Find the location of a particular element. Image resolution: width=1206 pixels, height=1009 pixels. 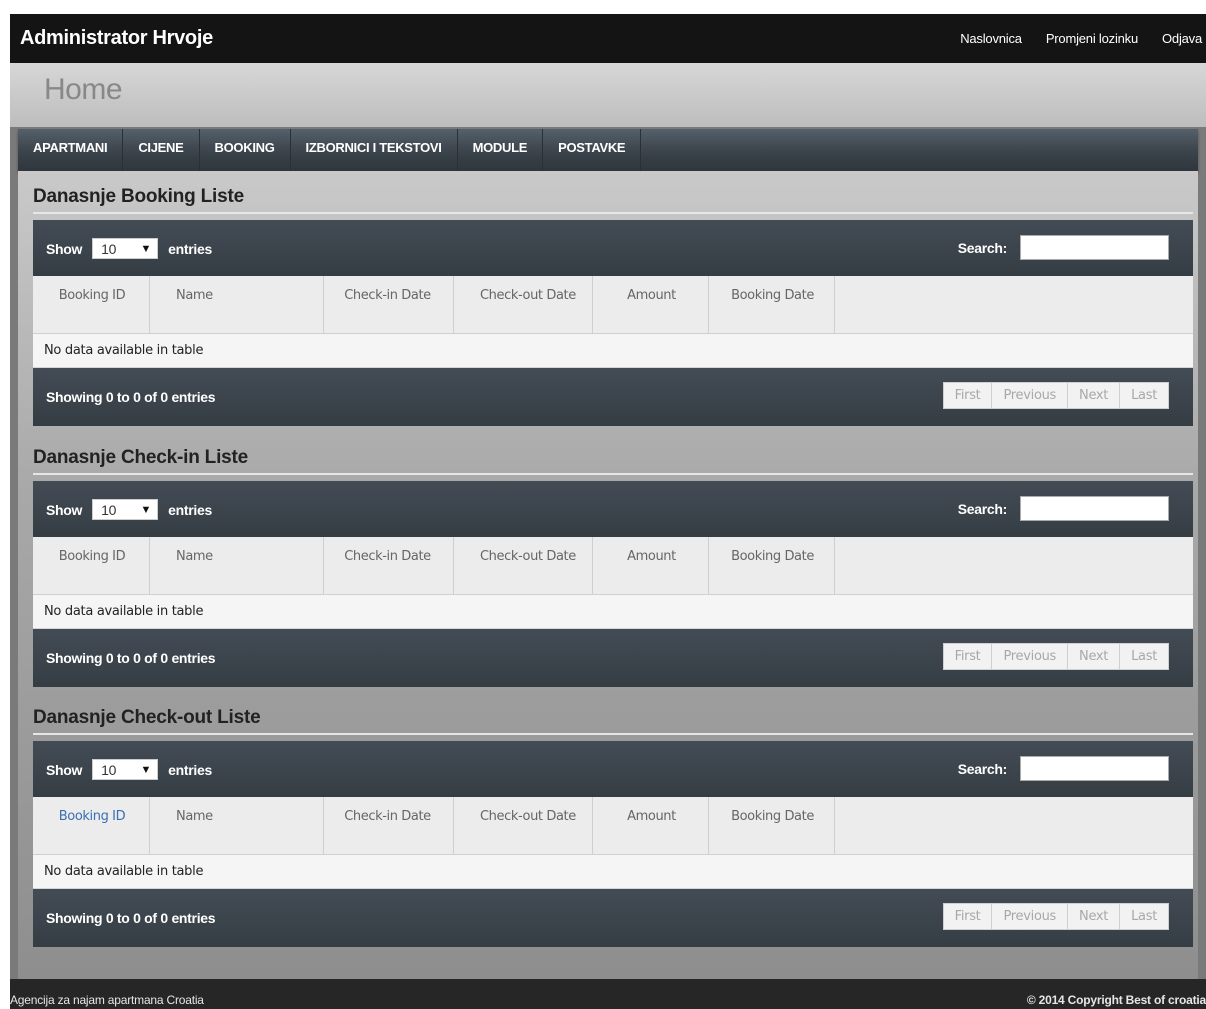

page-header: Home is located at coordinates (608, 95).